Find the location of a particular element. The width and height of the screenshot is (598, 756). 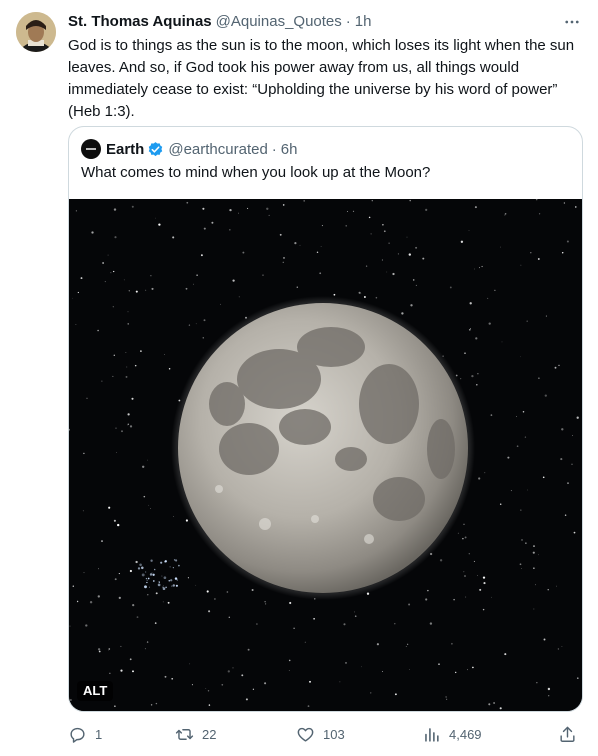

retweet-icon is located at coordinates (184, 734).